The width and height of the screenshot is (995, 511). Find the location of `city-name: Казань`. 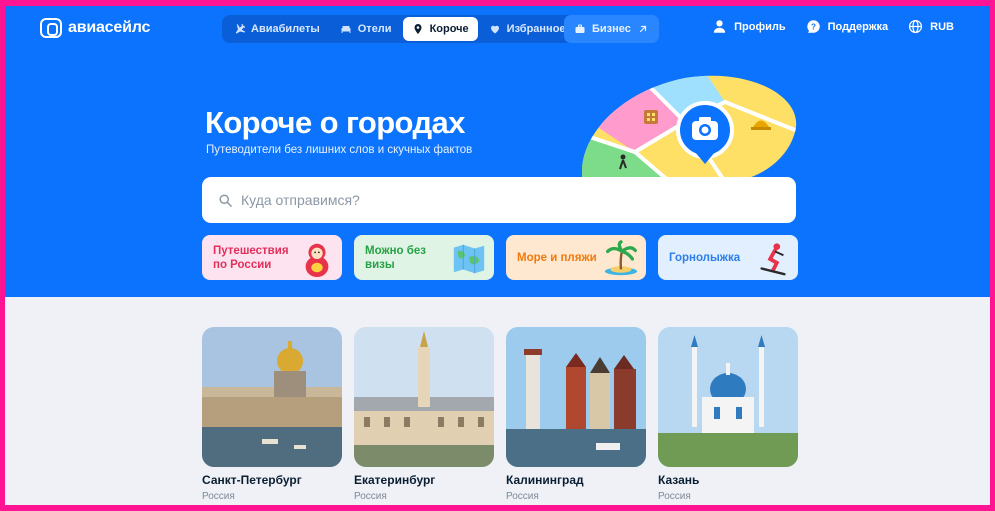

city-name: Казань is located at coordinates (679, 480).